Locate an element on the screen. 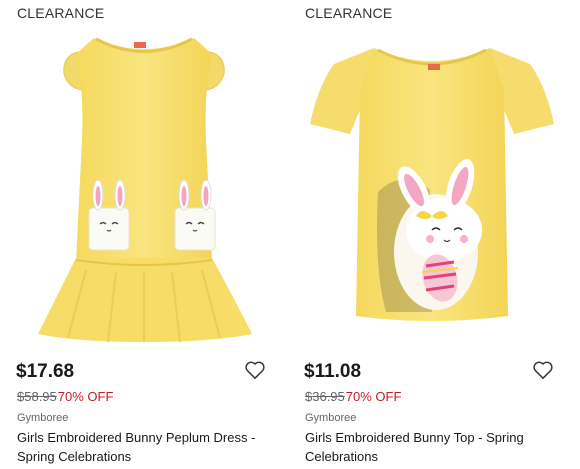  original-price: $58.95 is located at coordinates (37, 396).